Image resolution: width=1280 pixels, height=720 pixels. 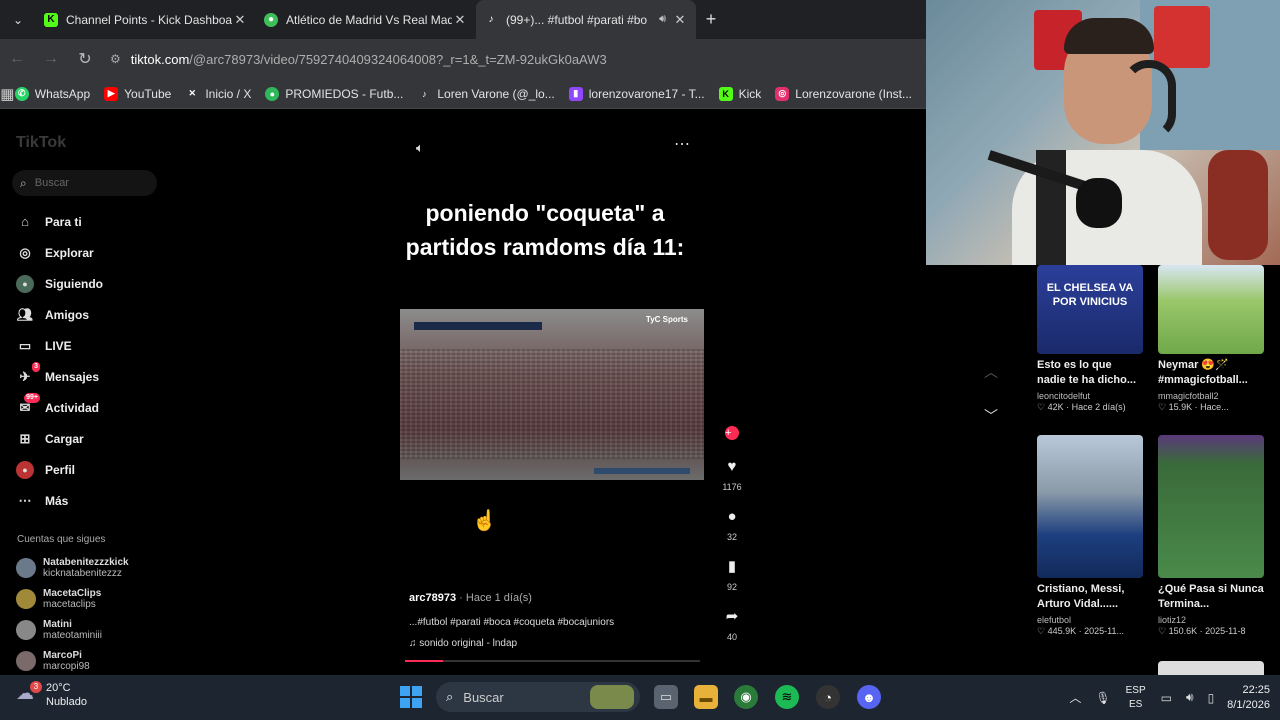 I want to click on sidebar-item-label: Perfil, so click(x=60, y=469).